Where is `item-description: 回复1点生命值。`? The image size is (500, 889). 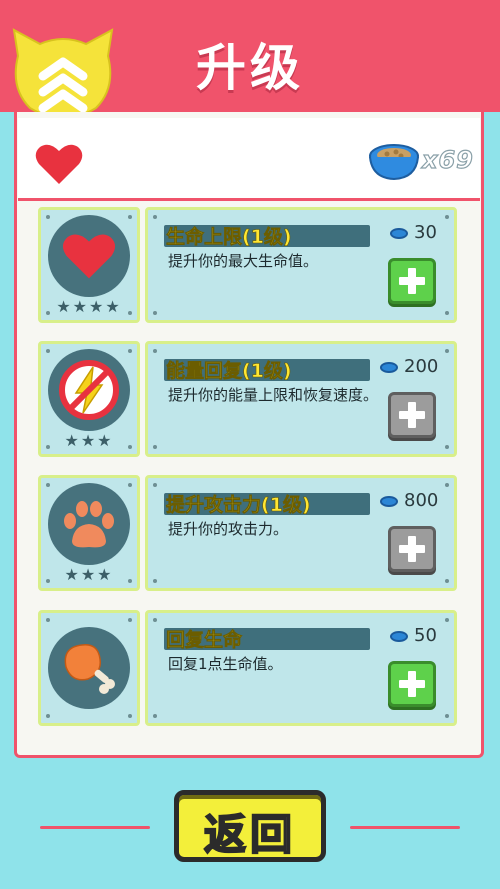
item-description: 回复1点生命值。 is located at coordinates (225, 664).